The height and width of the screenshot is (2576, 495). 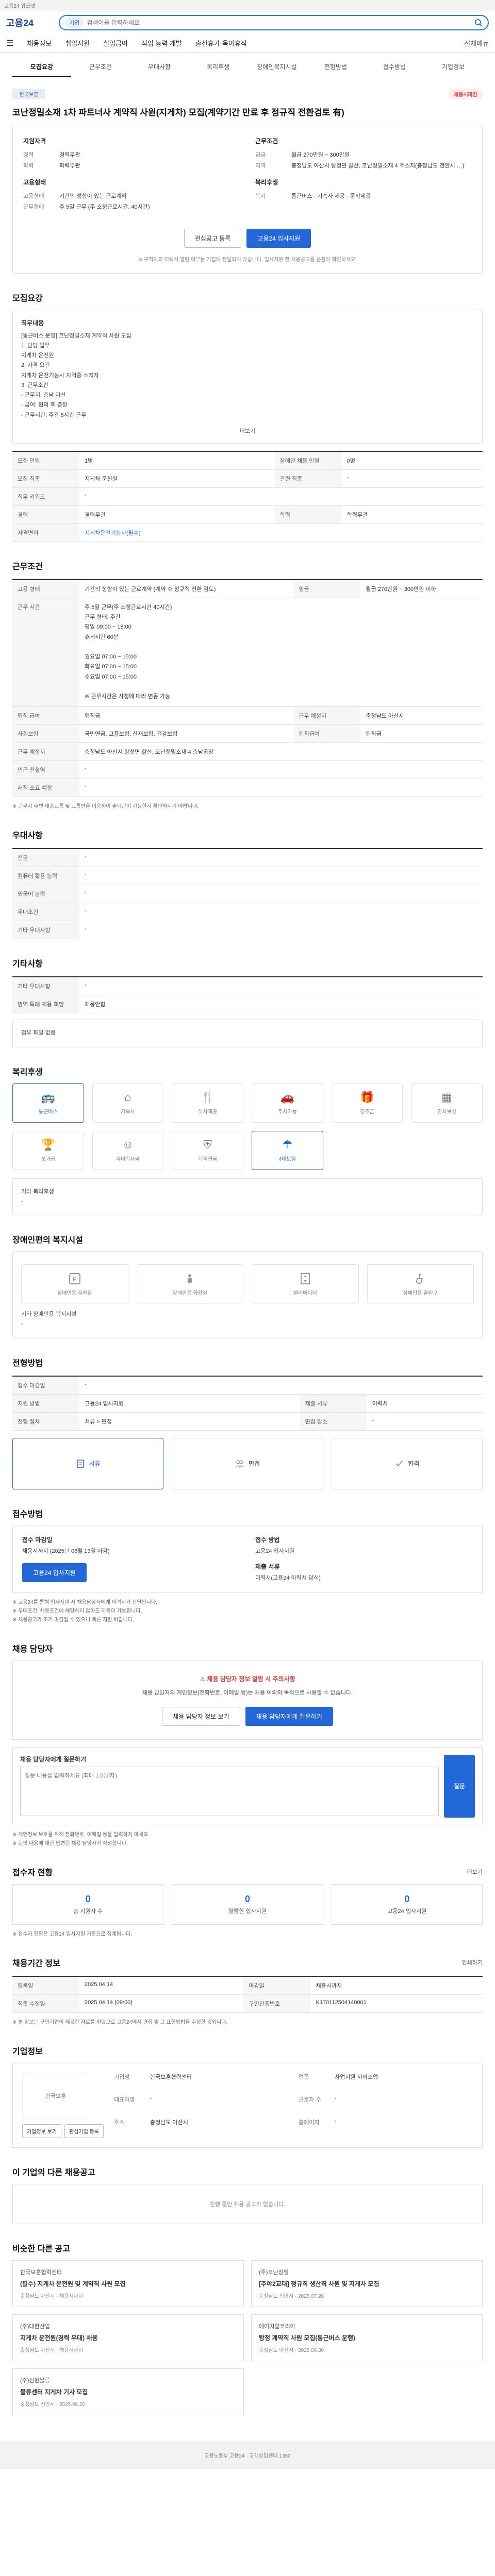 I want to click on table-row: 우대조건 -, so click(x=247, y=913).